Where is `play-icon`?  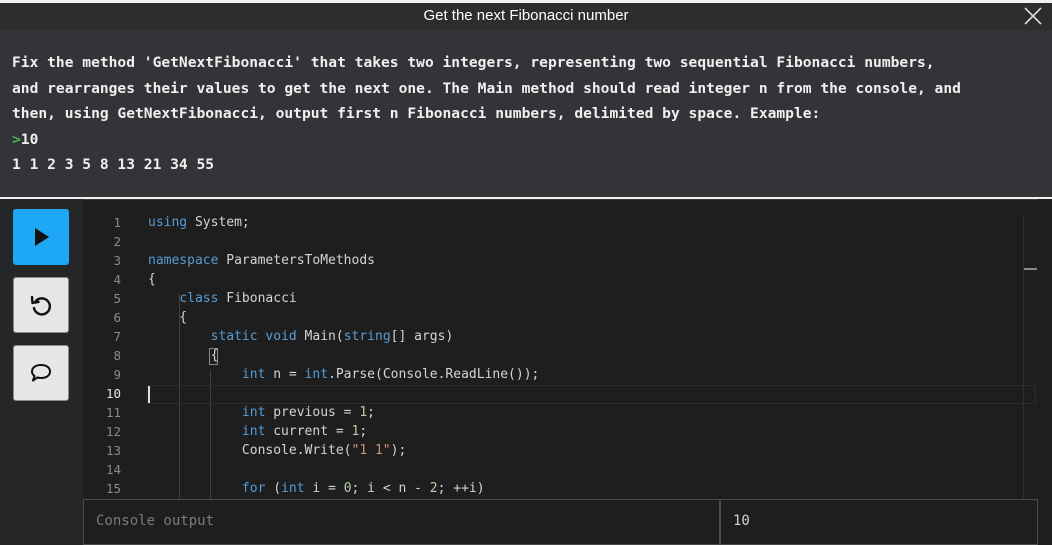 play-icon is located at coordinates (42, 237).